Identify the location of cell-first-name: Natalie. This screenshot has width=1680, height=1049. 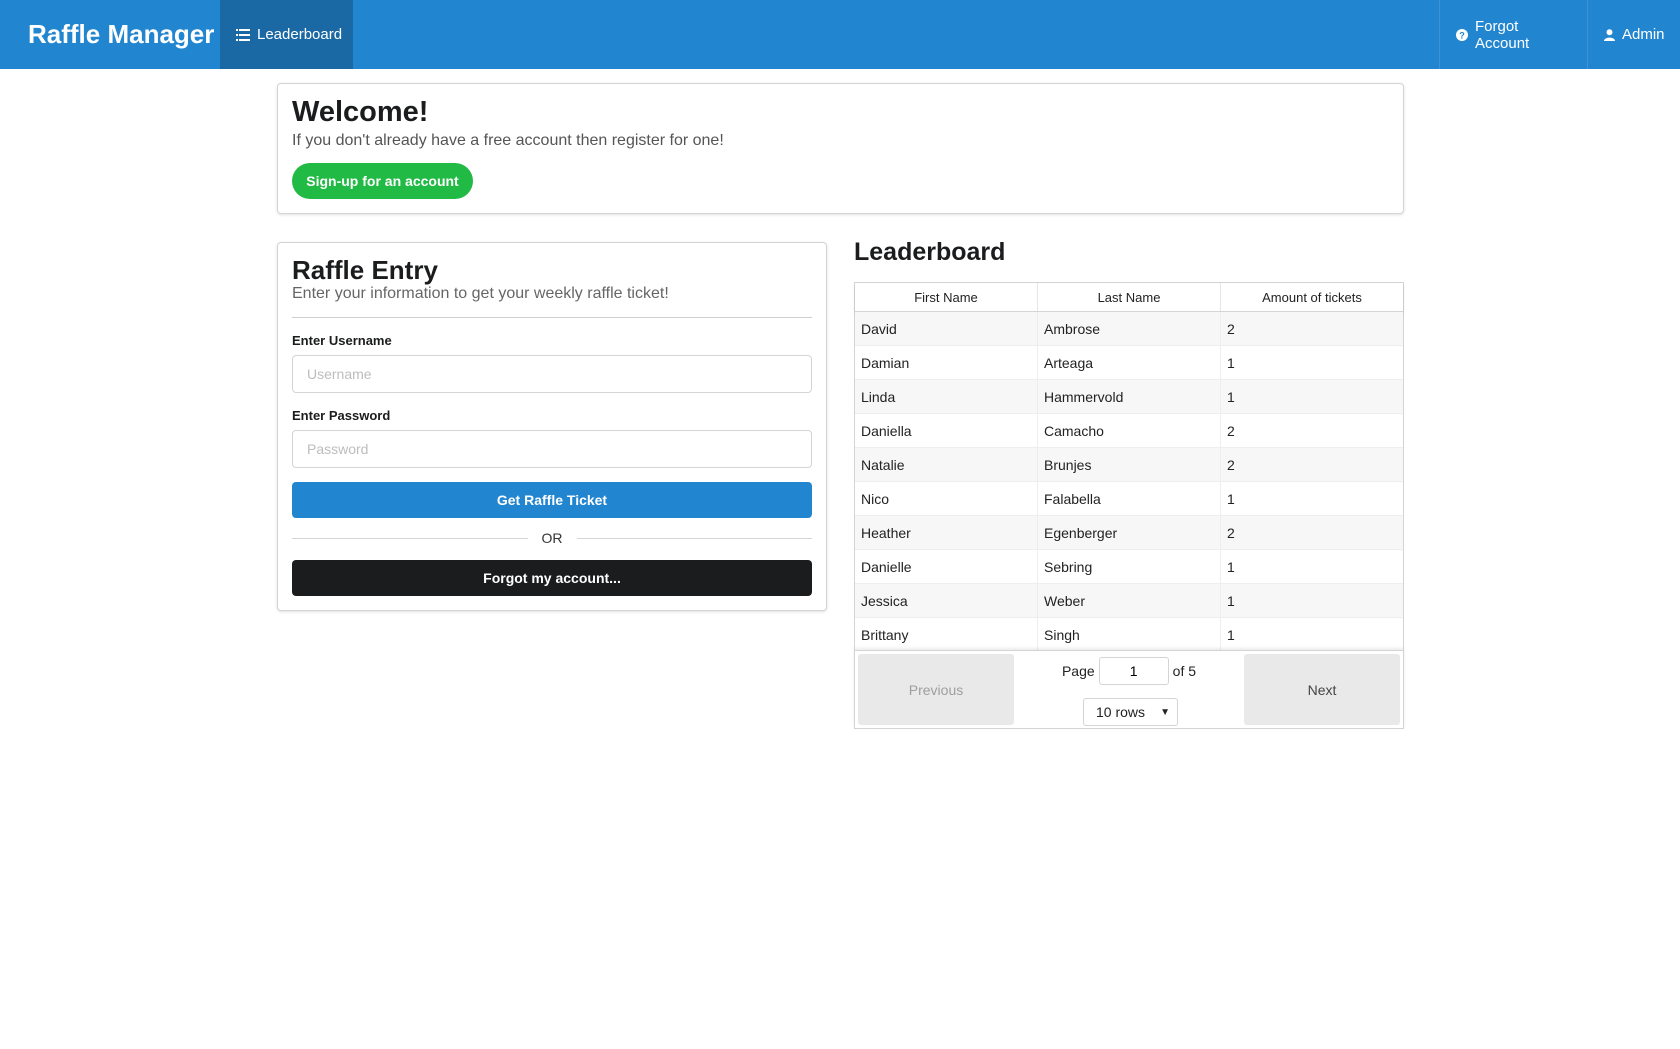
(946, 464).